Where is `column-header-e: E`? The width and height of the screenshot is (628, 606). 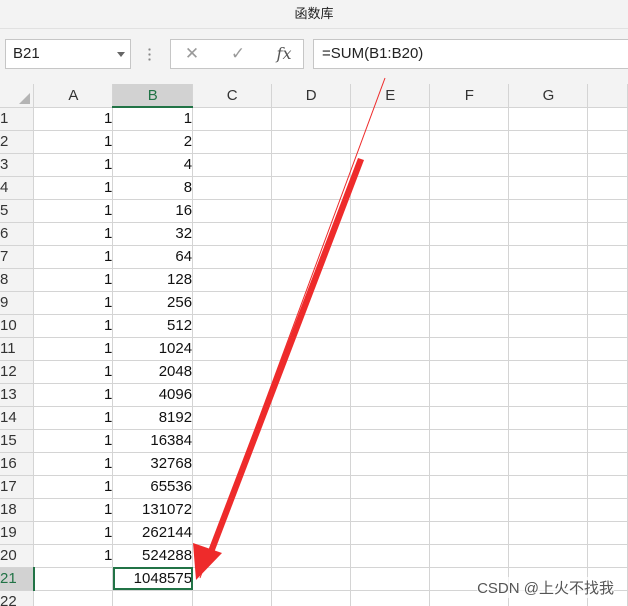 column-header-e: E is located at coordinates (390, 96).